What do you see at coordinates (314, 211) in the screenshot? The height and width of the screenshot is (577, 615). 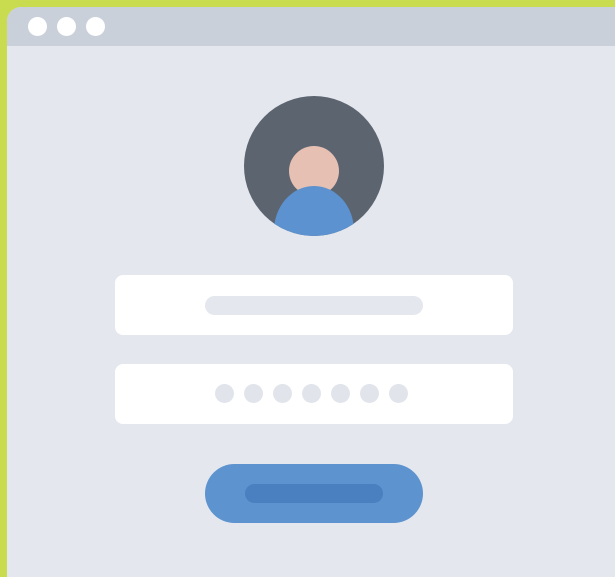 I see `avatar-body` at bounding box center [314, 211].